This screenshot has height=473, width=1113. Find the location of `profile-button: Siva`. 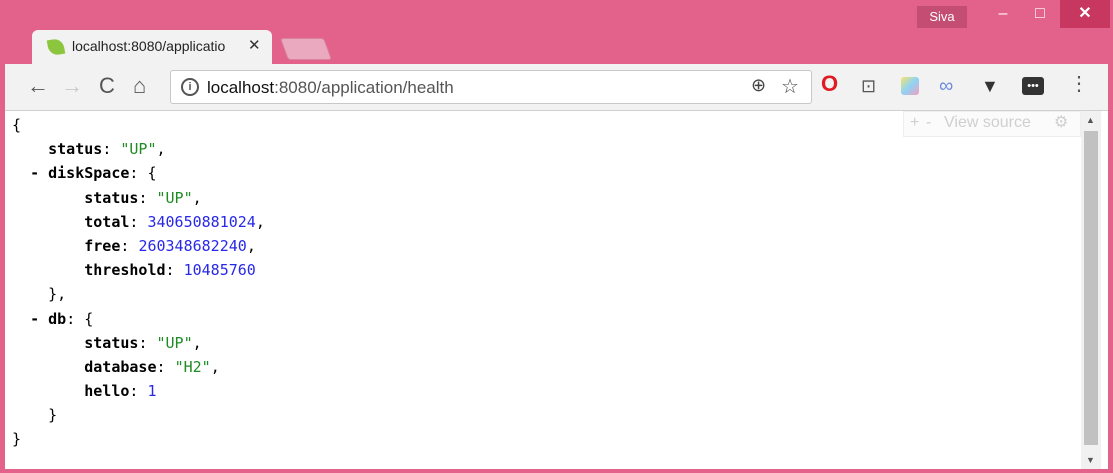

profile-button: Siva is located at coordinates (942, 17).